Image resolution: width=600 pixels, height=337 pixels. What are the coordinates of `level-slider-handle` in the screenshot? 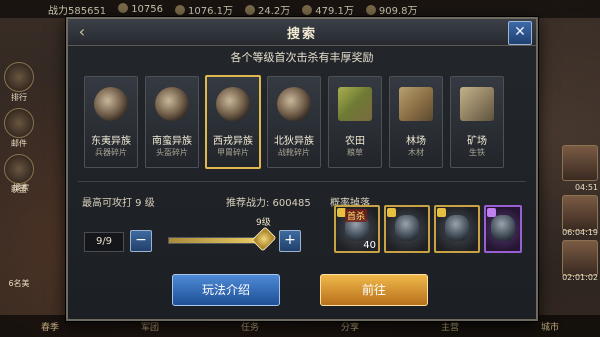 It's located at (264, 239).